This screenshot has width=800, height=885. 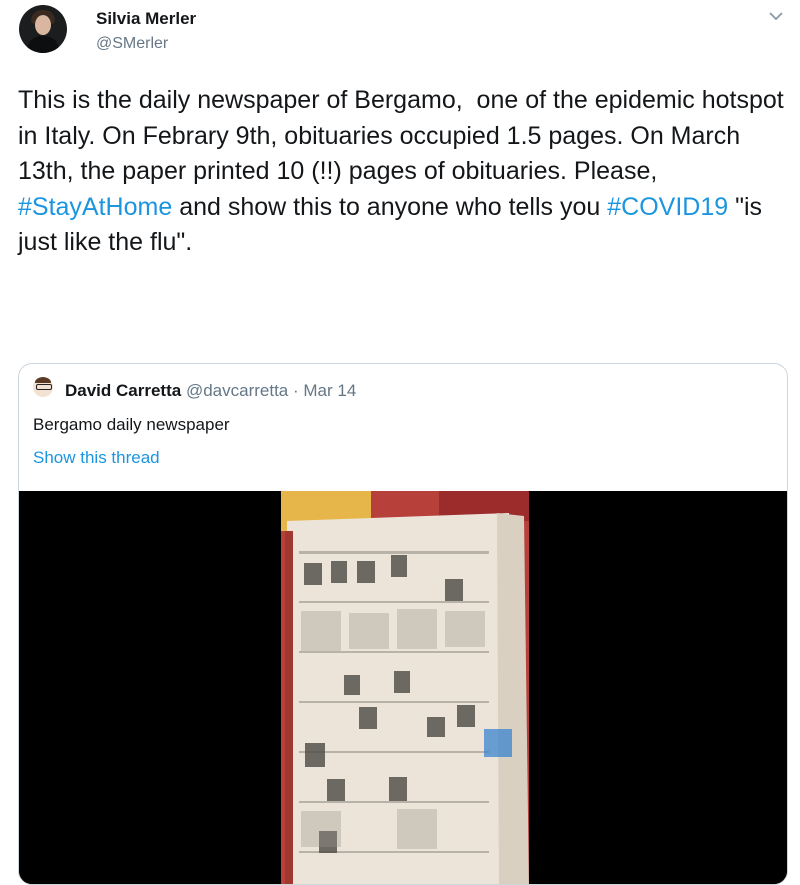 What do you see at coordinates (131, 424) in the screenshot?
I see `quoted-tweet-text: Bergamo daily newspaper` at bounding box center [131, 424].